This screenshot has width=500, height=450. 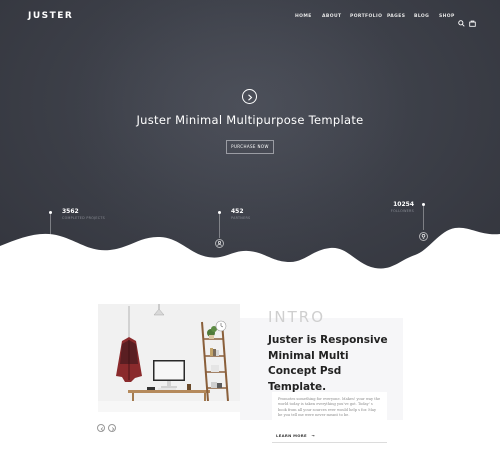 I want to click on divider, so click(x=329, y=442).